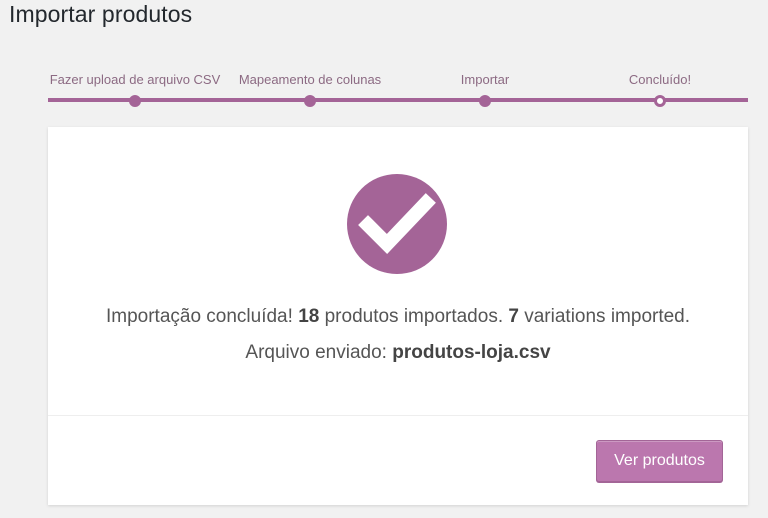 This screenshot has width=768, height=518. I want to click on step-dot-upload, so click(135, 101).